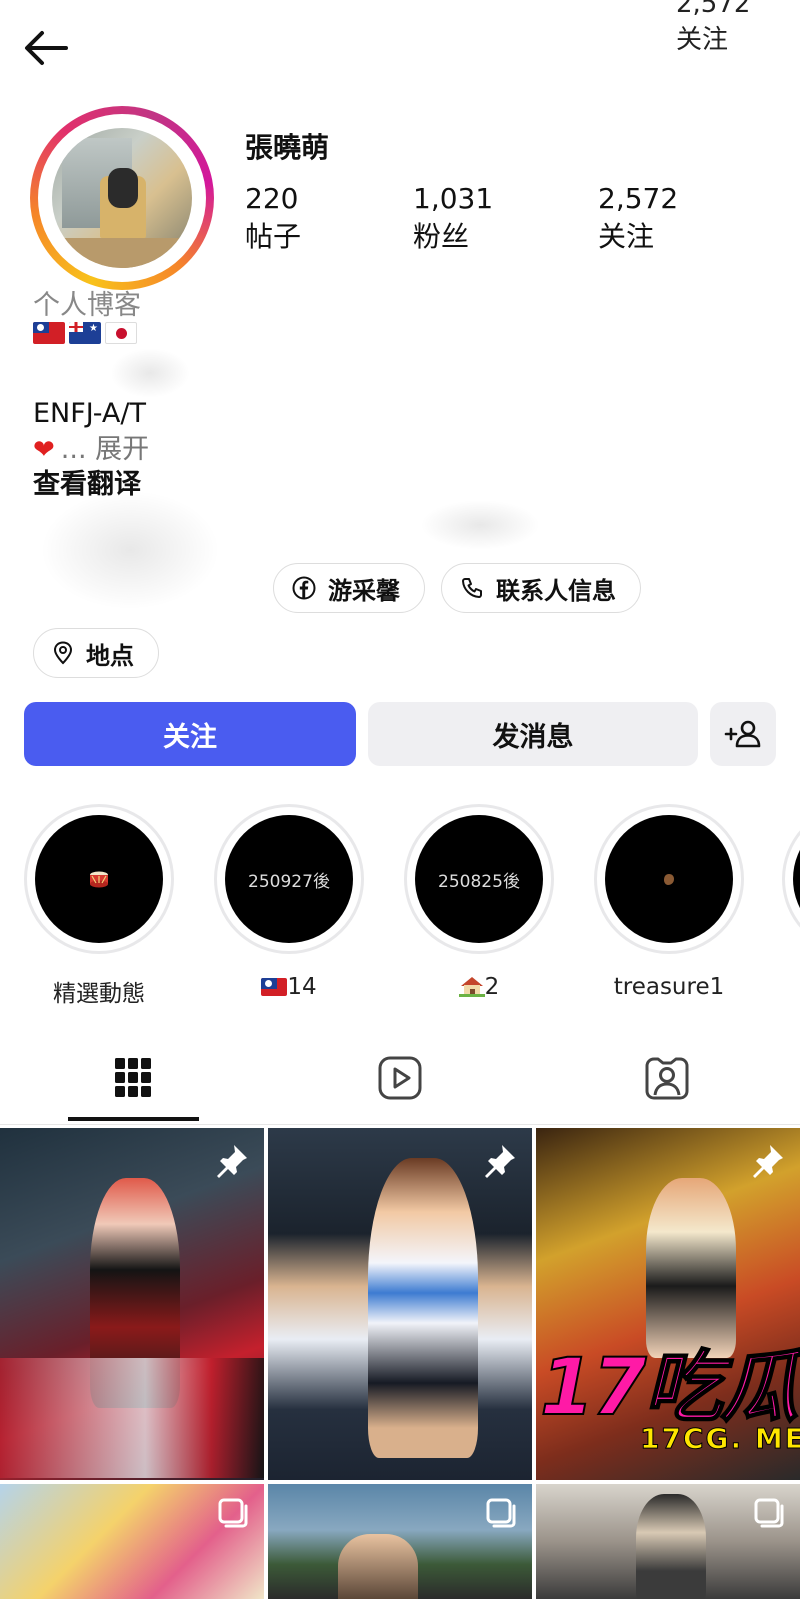 This screenshot has height=1599, width=800. Describe the element at coordinates (638, 218) in the screenshot. I see `following-stat: 2,572 关注` at that location.